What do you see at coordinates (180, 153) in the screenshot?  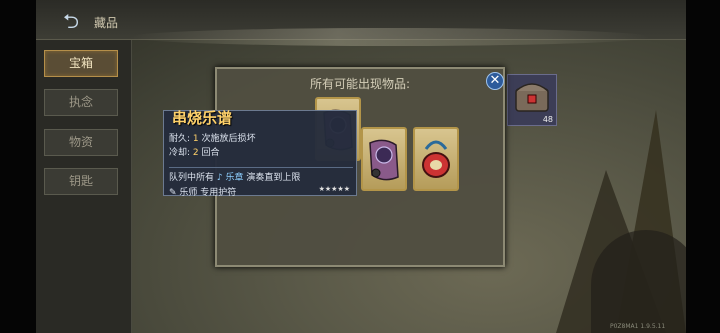 I see `cooldown-label: 冷却:` at bounding box center [180, 153].